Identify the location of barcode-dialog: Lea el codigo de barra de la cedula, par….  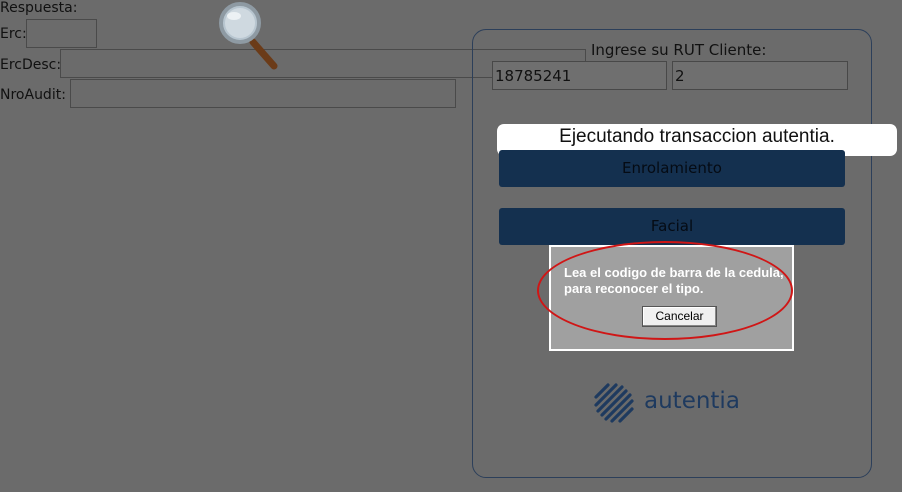
(671, 298).